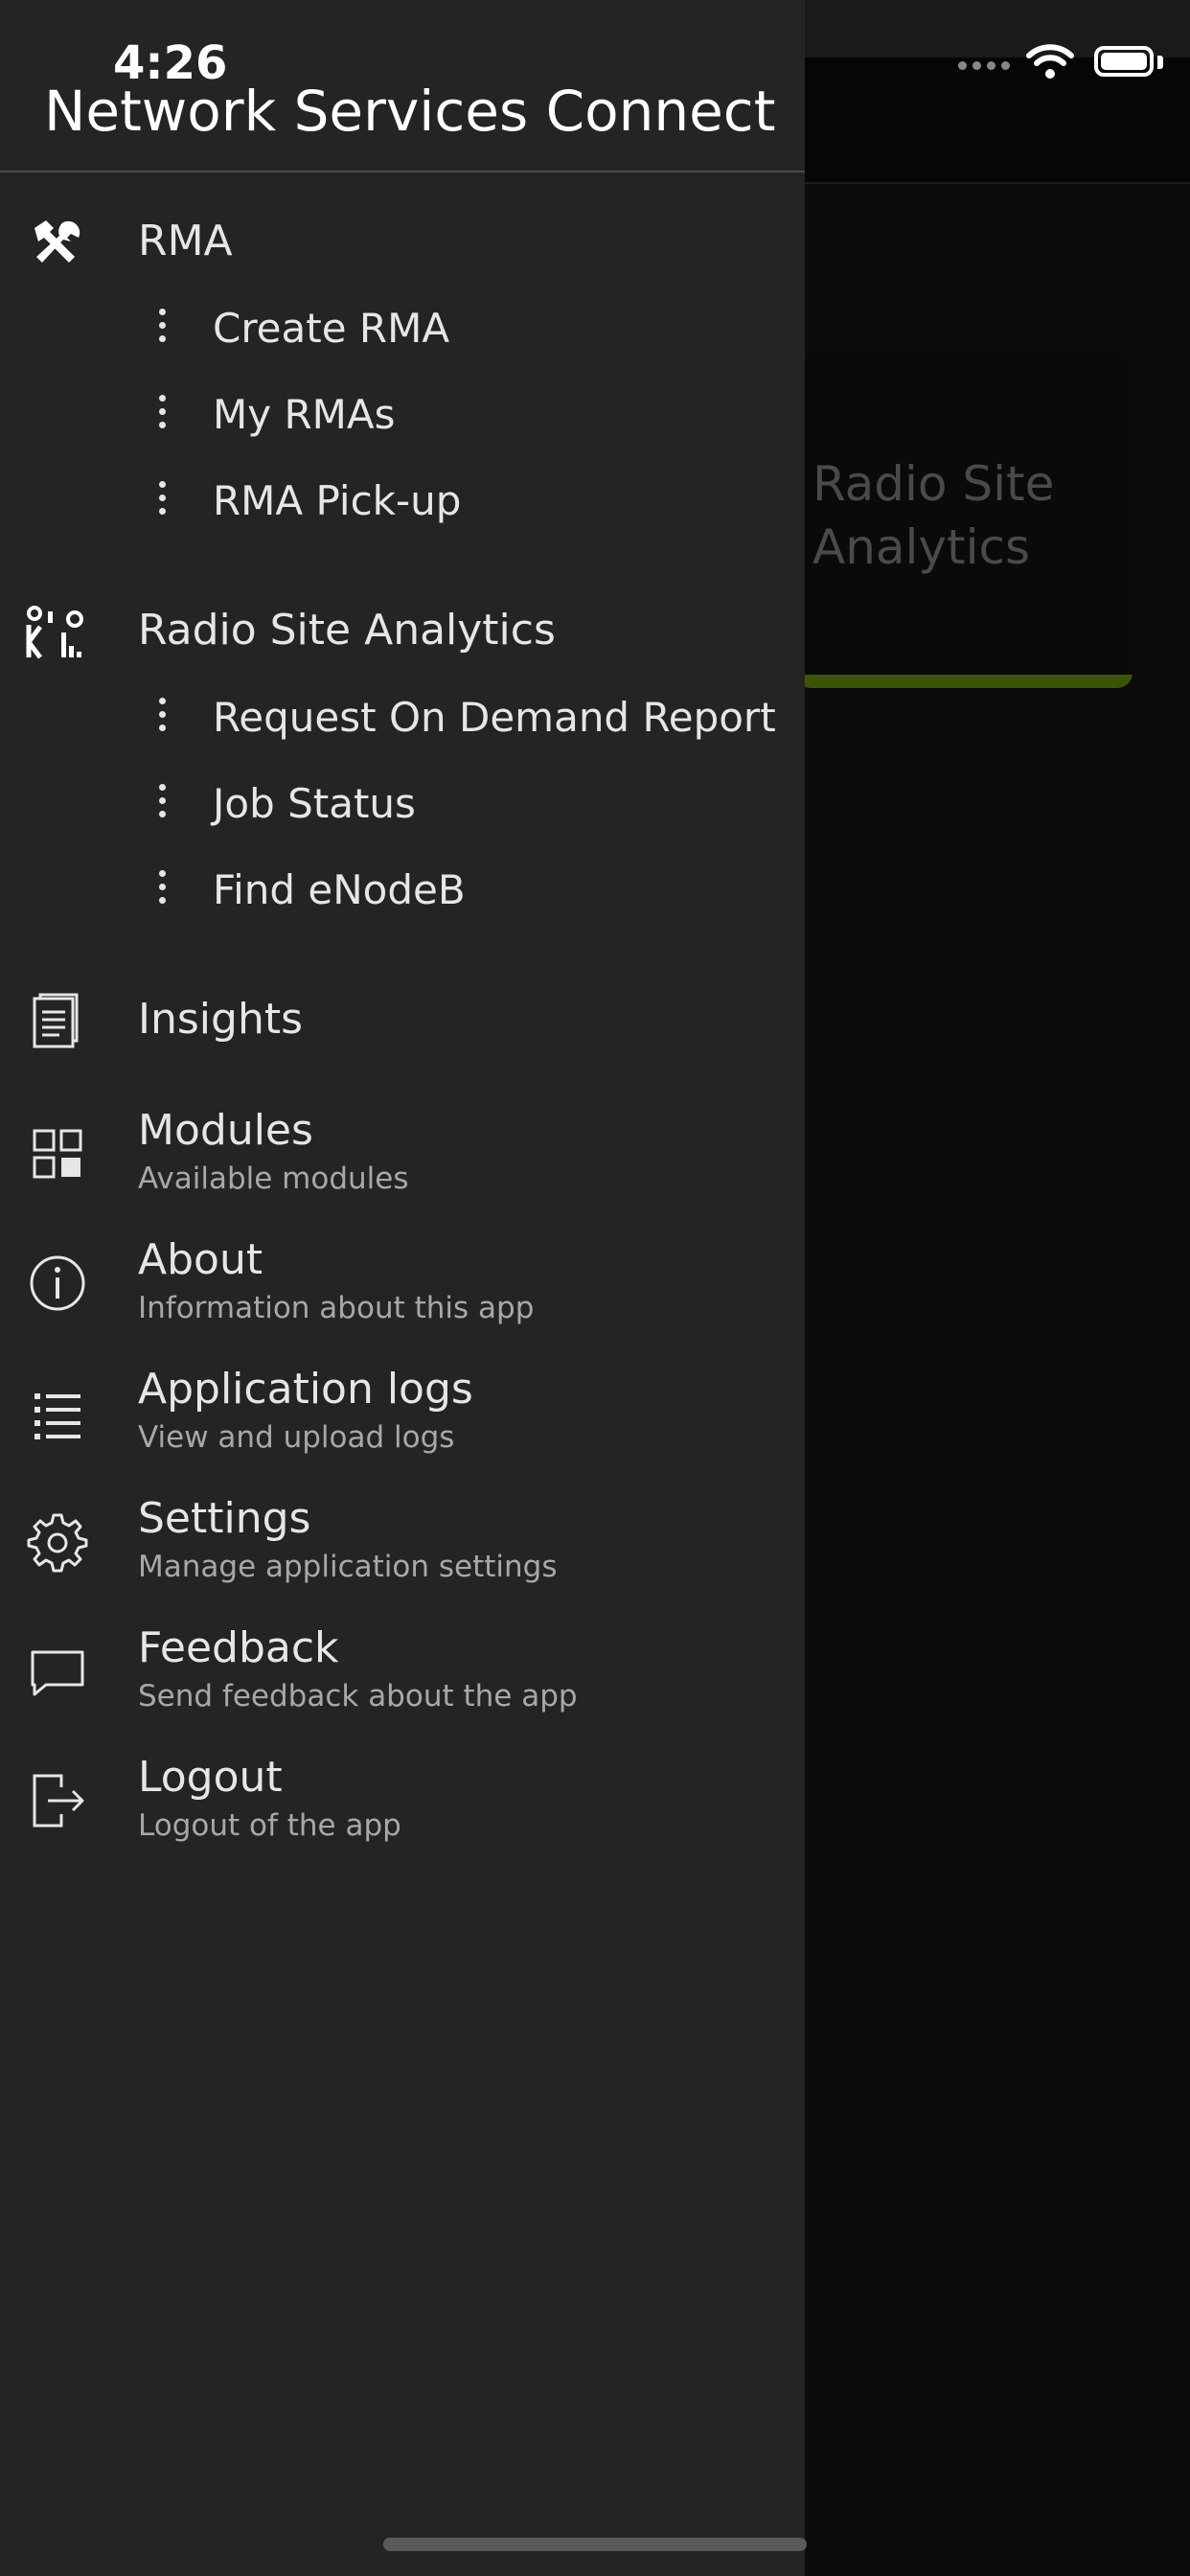  What do you see at coordinates (315, 803) in the screenshot?
I see `job-status-label: Job Status` at bounding box center [315, 803].